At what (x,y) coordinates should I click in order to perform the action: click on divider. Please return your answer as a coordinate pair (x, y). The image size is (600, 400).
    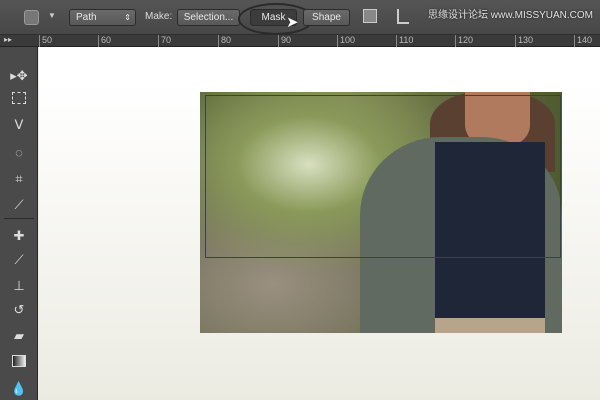
    Looking at the image, I should click on (19, 218).